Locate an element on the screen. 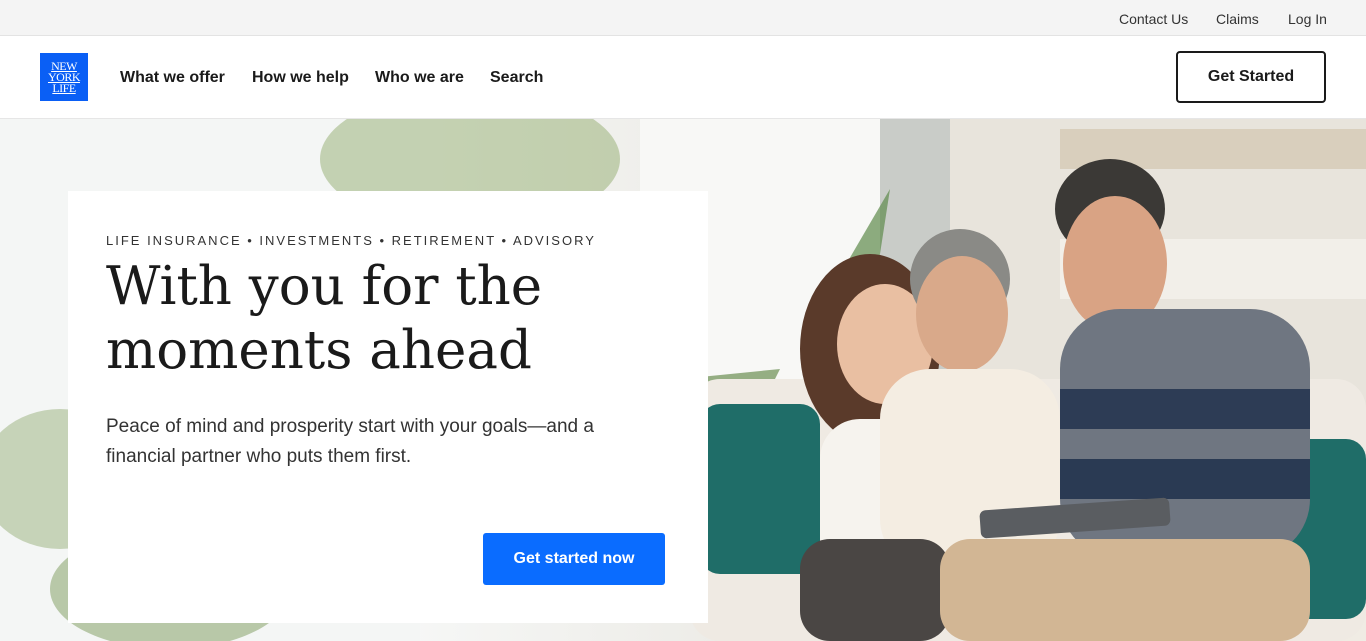 The height and width of the screenshot is (641, 1366). nav-how-we-help: How we help is located at coordinates (300, 78).